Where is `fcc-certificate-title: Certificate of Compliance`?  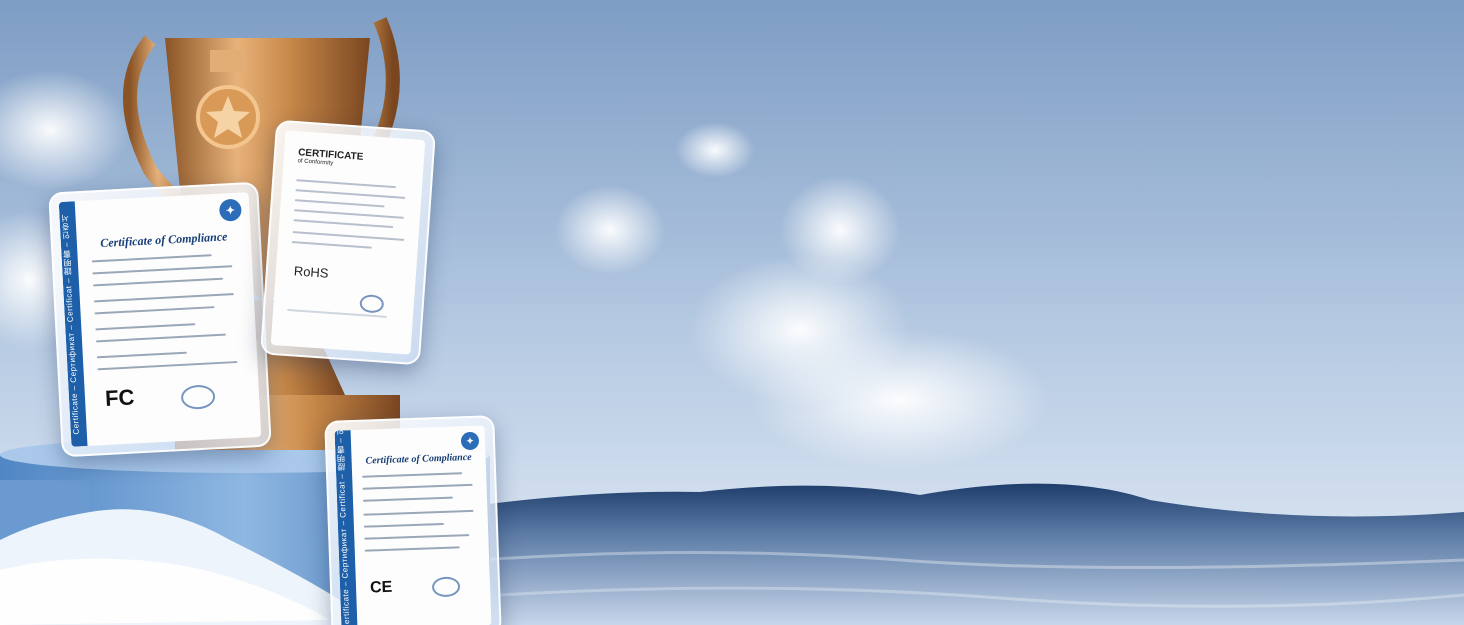 fcc-certificate-title: Certificate of Compliance is located at coordinates (163, 240).